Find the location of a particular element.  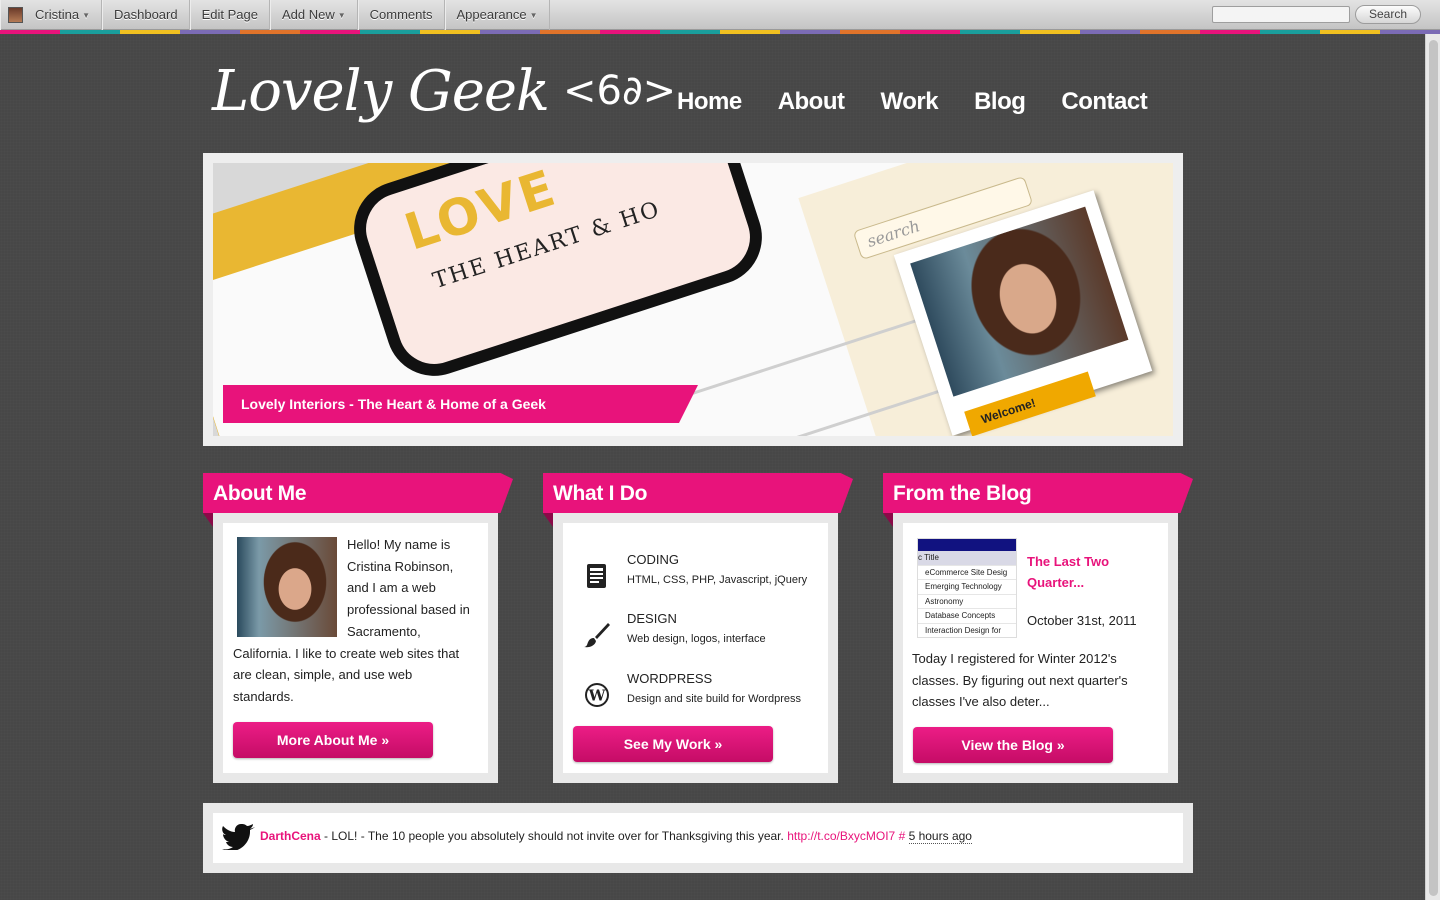

tweet-user-link: DarthCena is located at coordinates (290, 836).